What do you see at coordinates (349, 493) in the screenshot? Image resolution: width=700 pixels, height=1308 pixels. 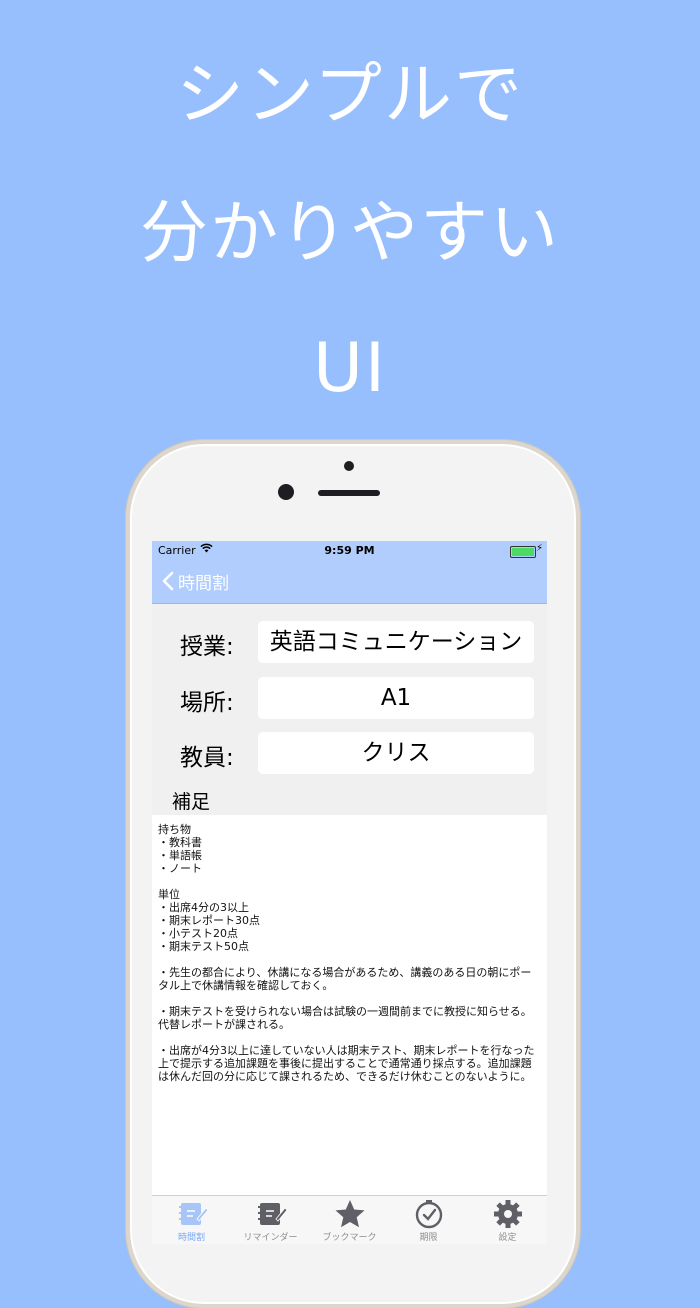 I see `earpiece-speaker` at bounding box center [349, 493].